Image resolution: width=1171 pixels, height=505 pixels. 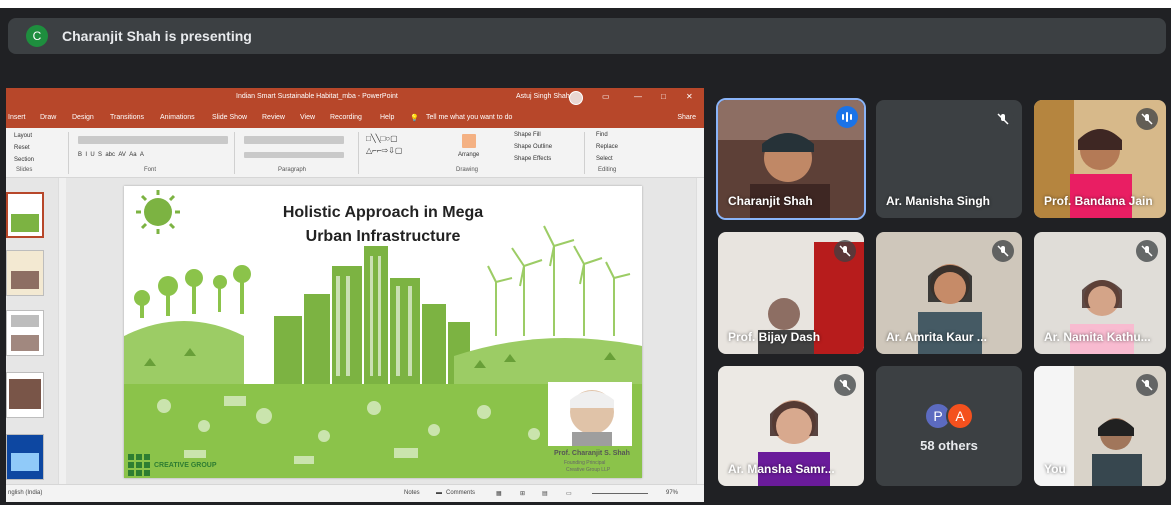 I want to click on slide-scrollbar, so click(x=700, y=331).